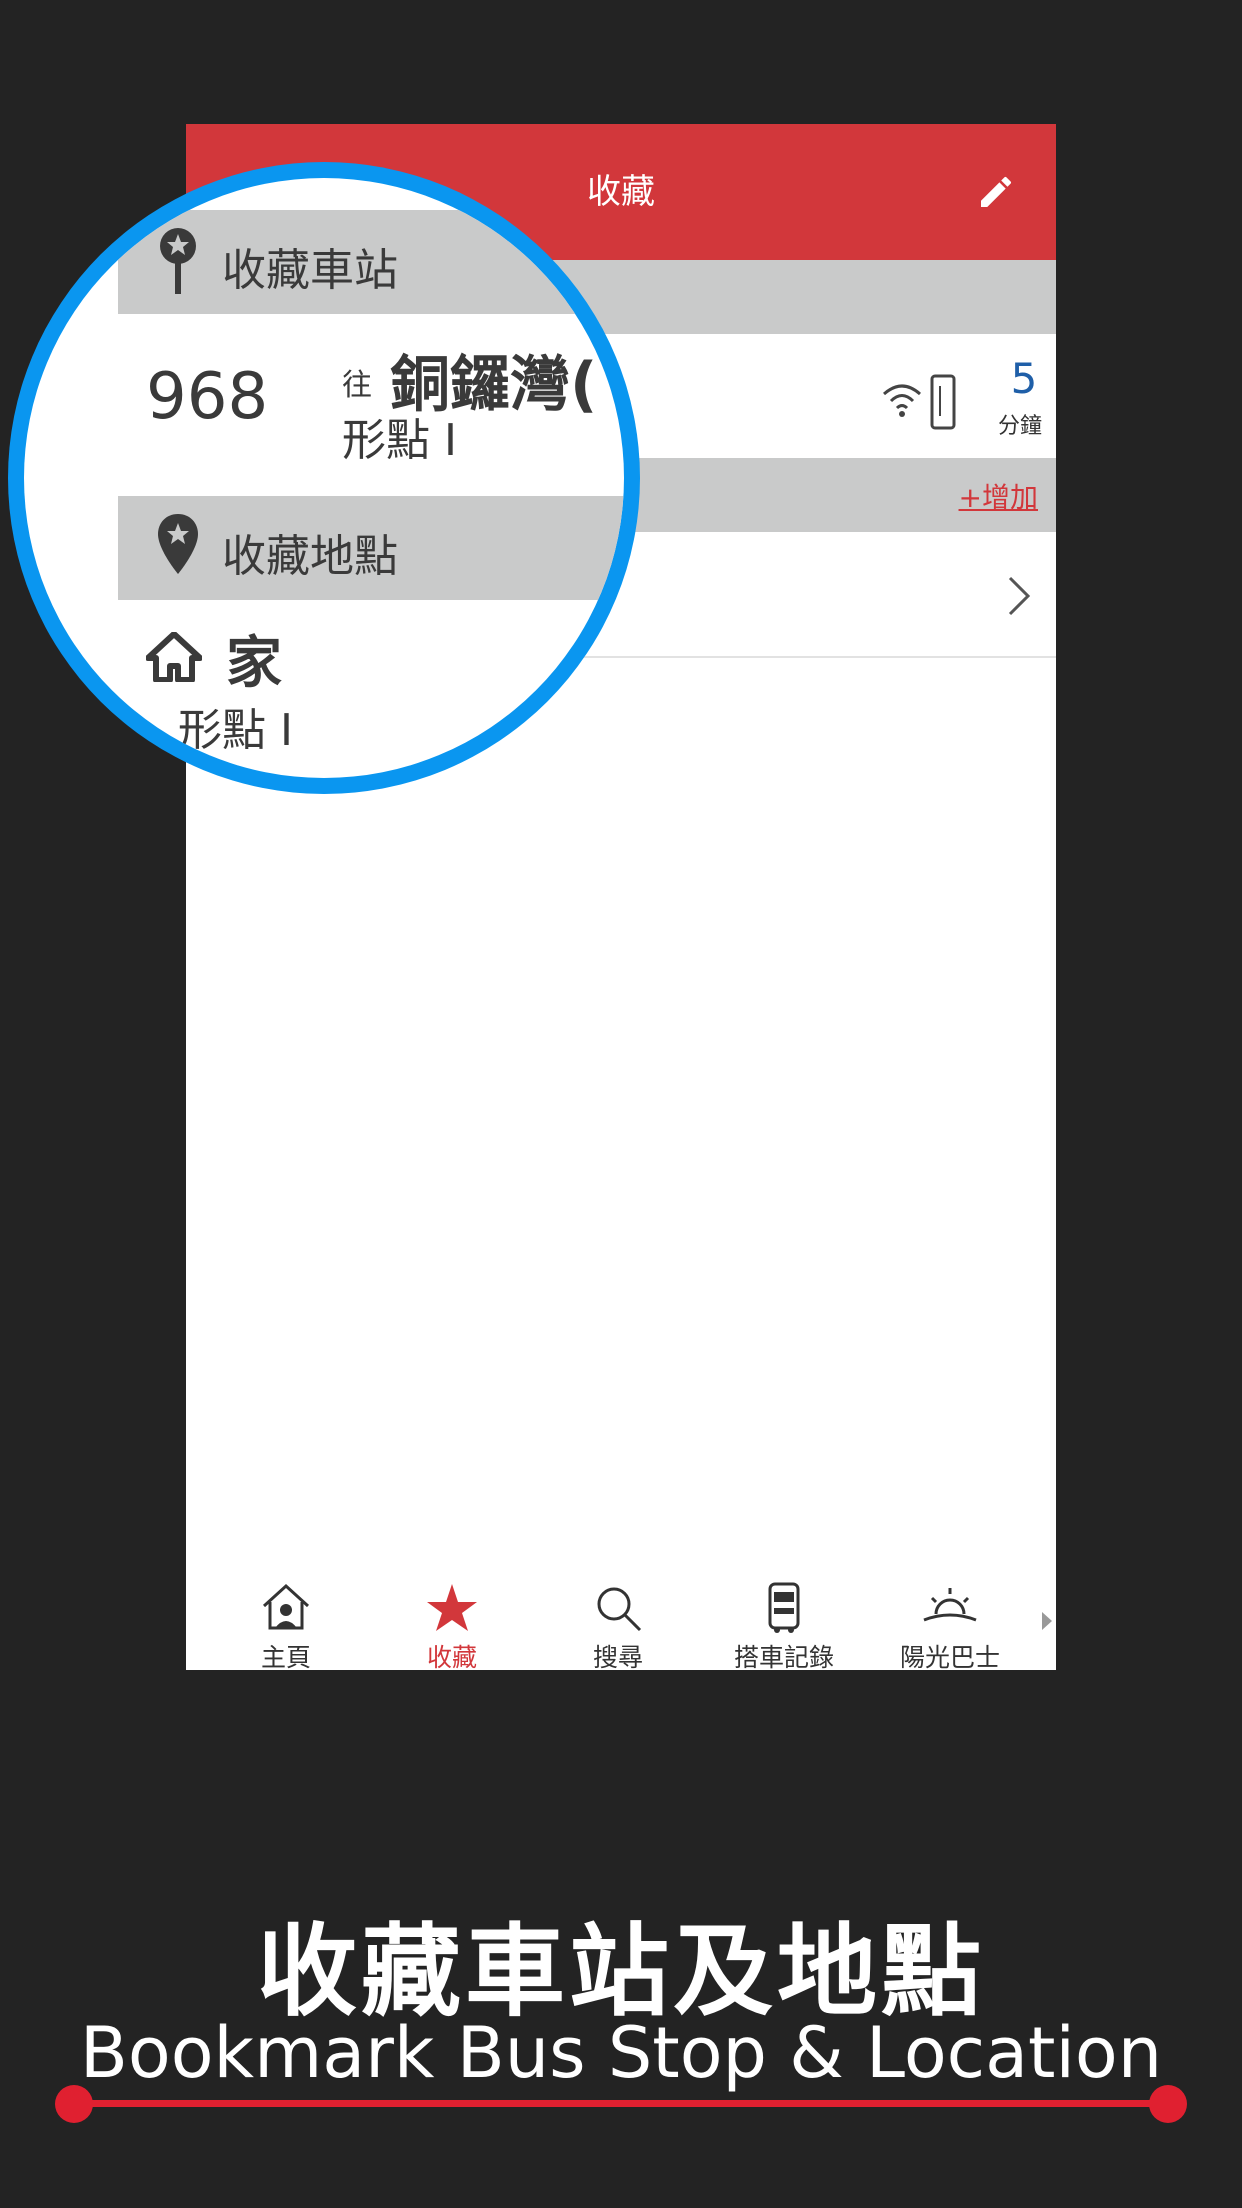 This screenshot has height=2208, width=1242. I want to click on tab-bookmarks: 收藏, so click(452, 1622).